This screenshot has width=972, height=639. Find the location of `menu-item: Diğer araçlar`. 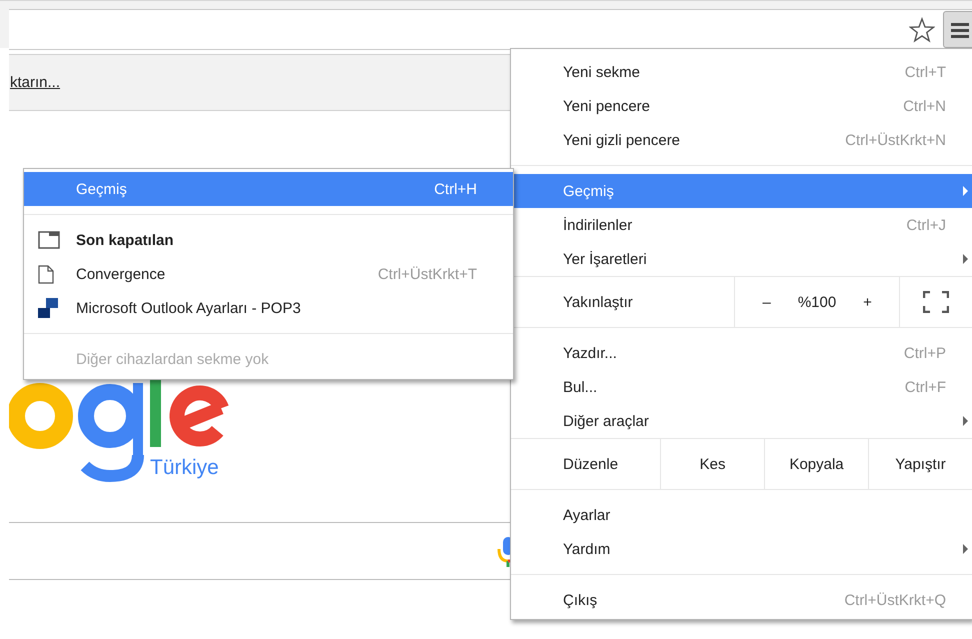

menu-item: Diğer araçlar is located at coordinates (741, 421).